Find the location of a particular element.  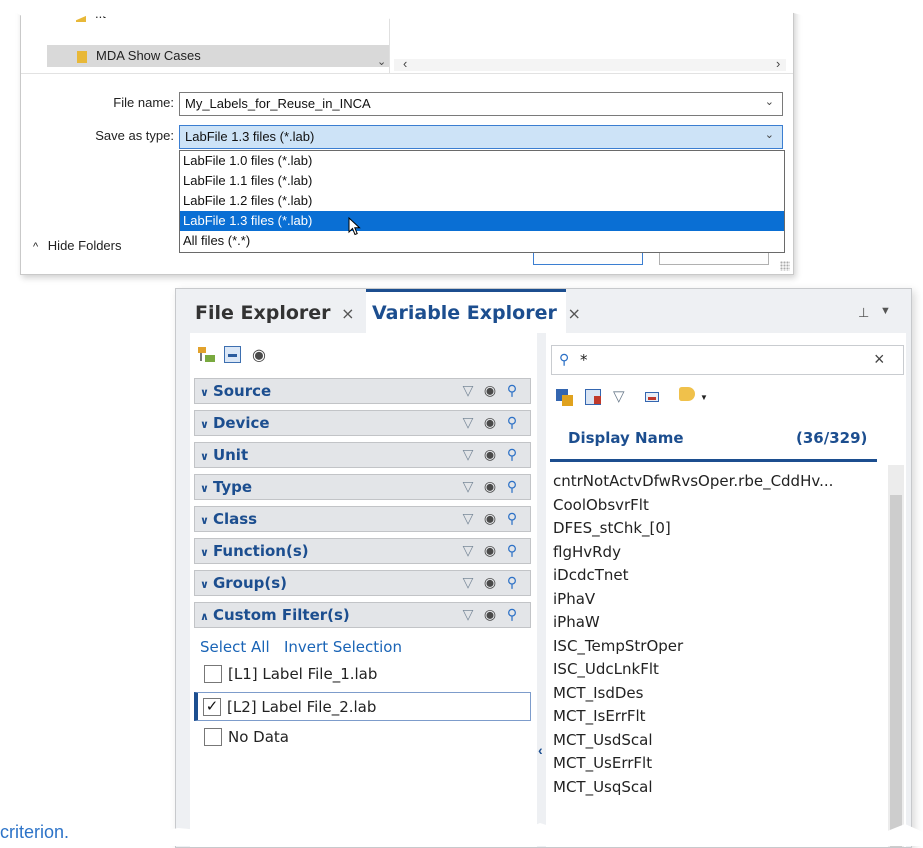

clear-icon: × is located at coordinates (879, 359).